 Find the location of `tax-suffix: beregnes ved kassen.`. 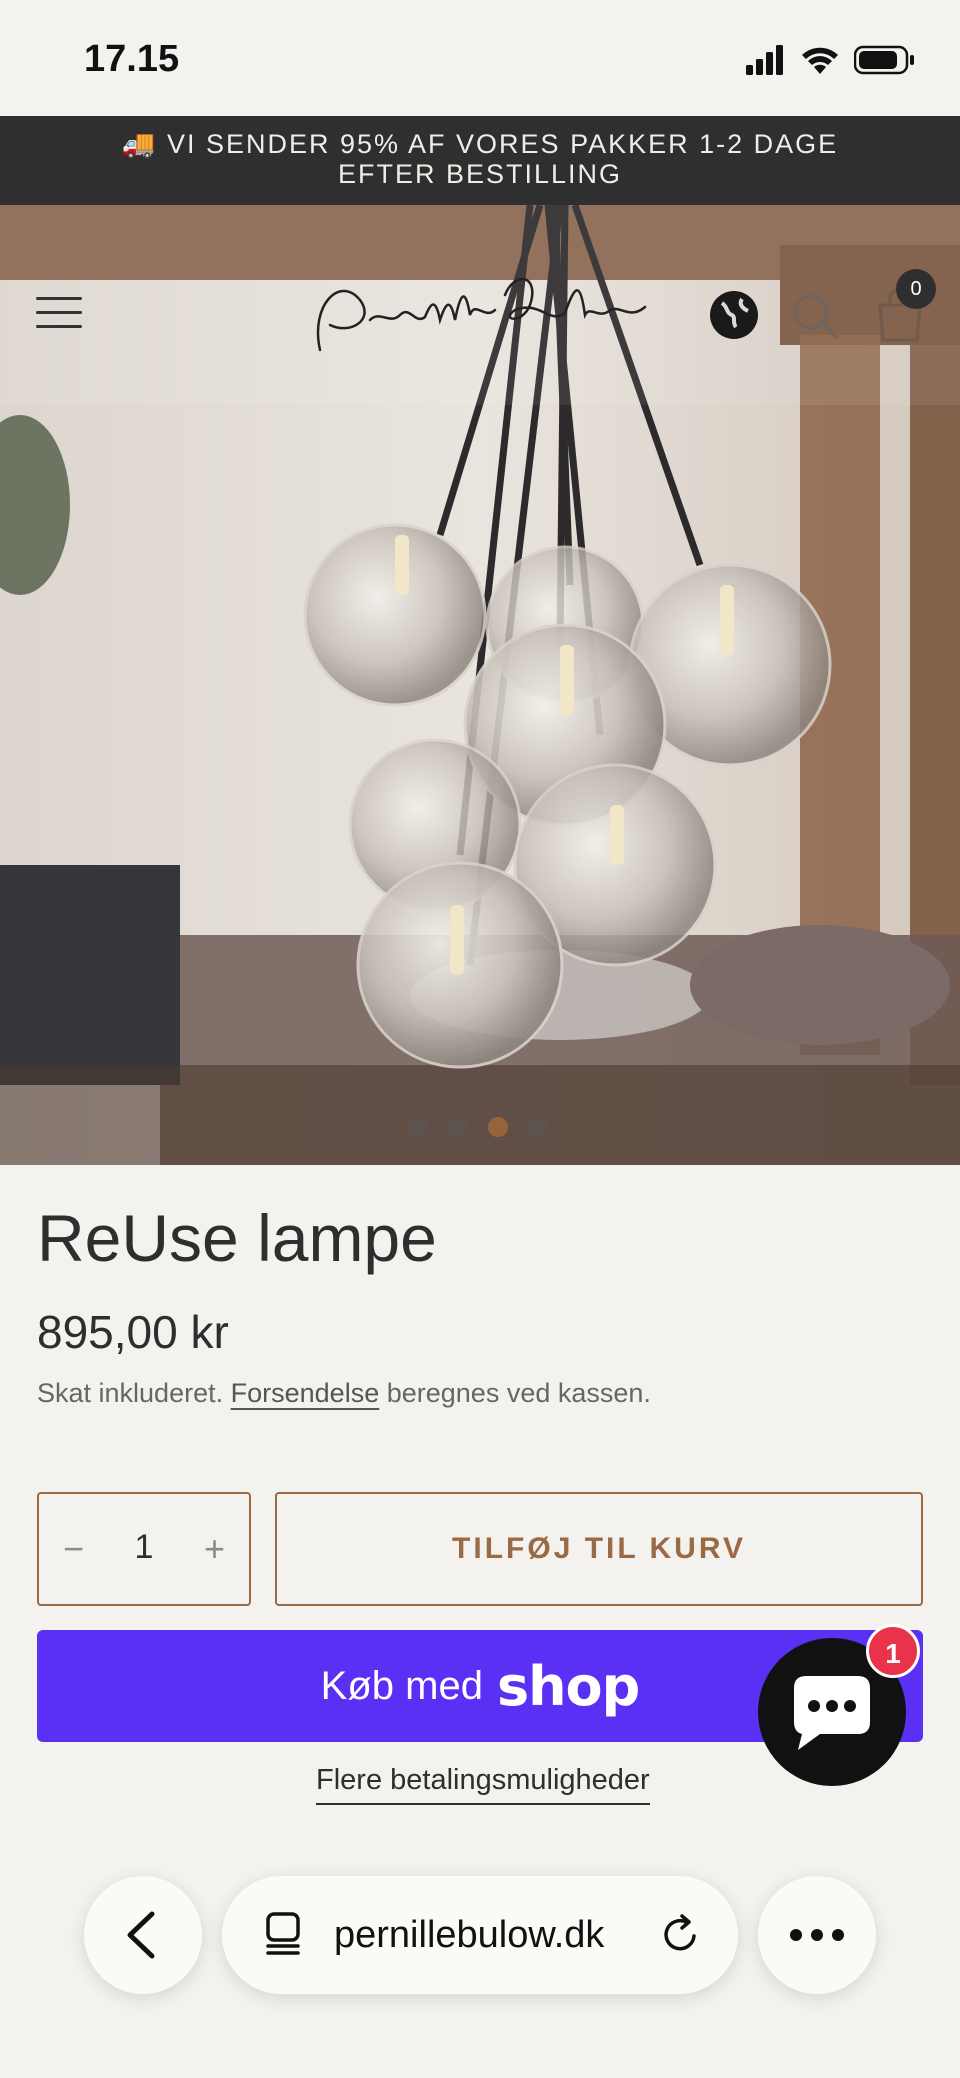

tax-suffix: beregnes ved kassen. is located at coordinates (518, 1393).